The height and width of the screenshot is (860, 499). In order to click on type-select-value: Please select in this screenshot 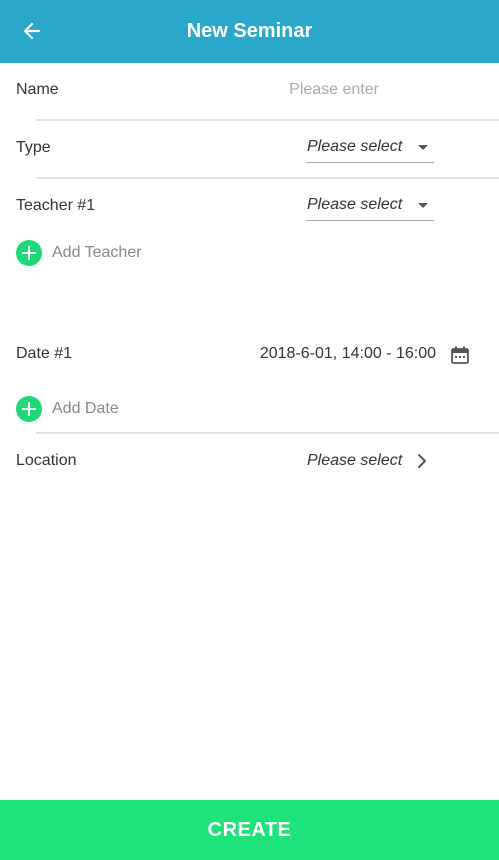, I will do `click(355, 146)`.